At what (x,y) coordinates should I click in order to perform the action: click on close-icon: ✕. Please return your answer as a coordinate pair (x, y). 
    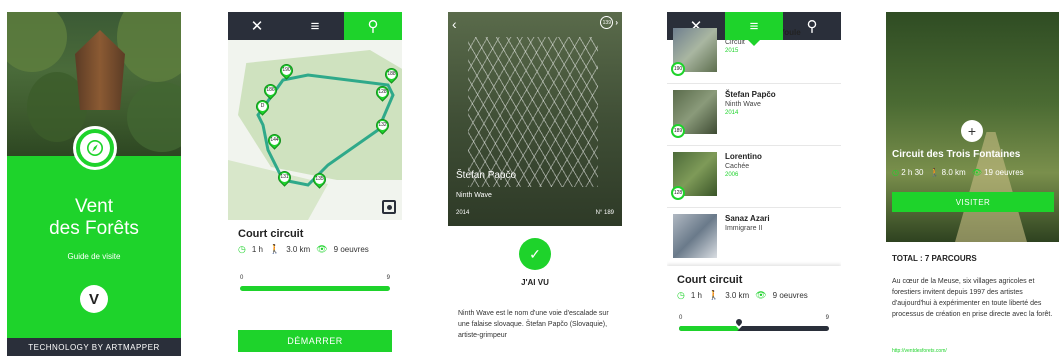
    Looking at the image, I should click on (257, 26).